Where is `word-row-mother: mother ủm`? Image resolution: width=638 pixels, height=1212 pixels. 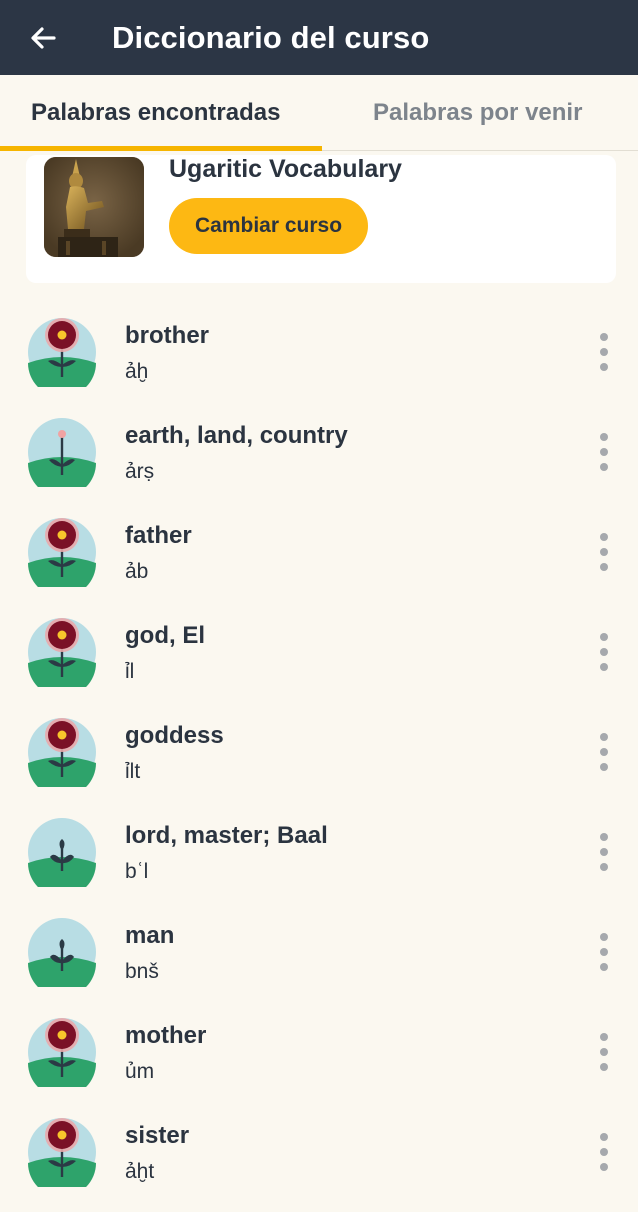 word-row-mother: mother ủm is located at coordinates (319, 1062).